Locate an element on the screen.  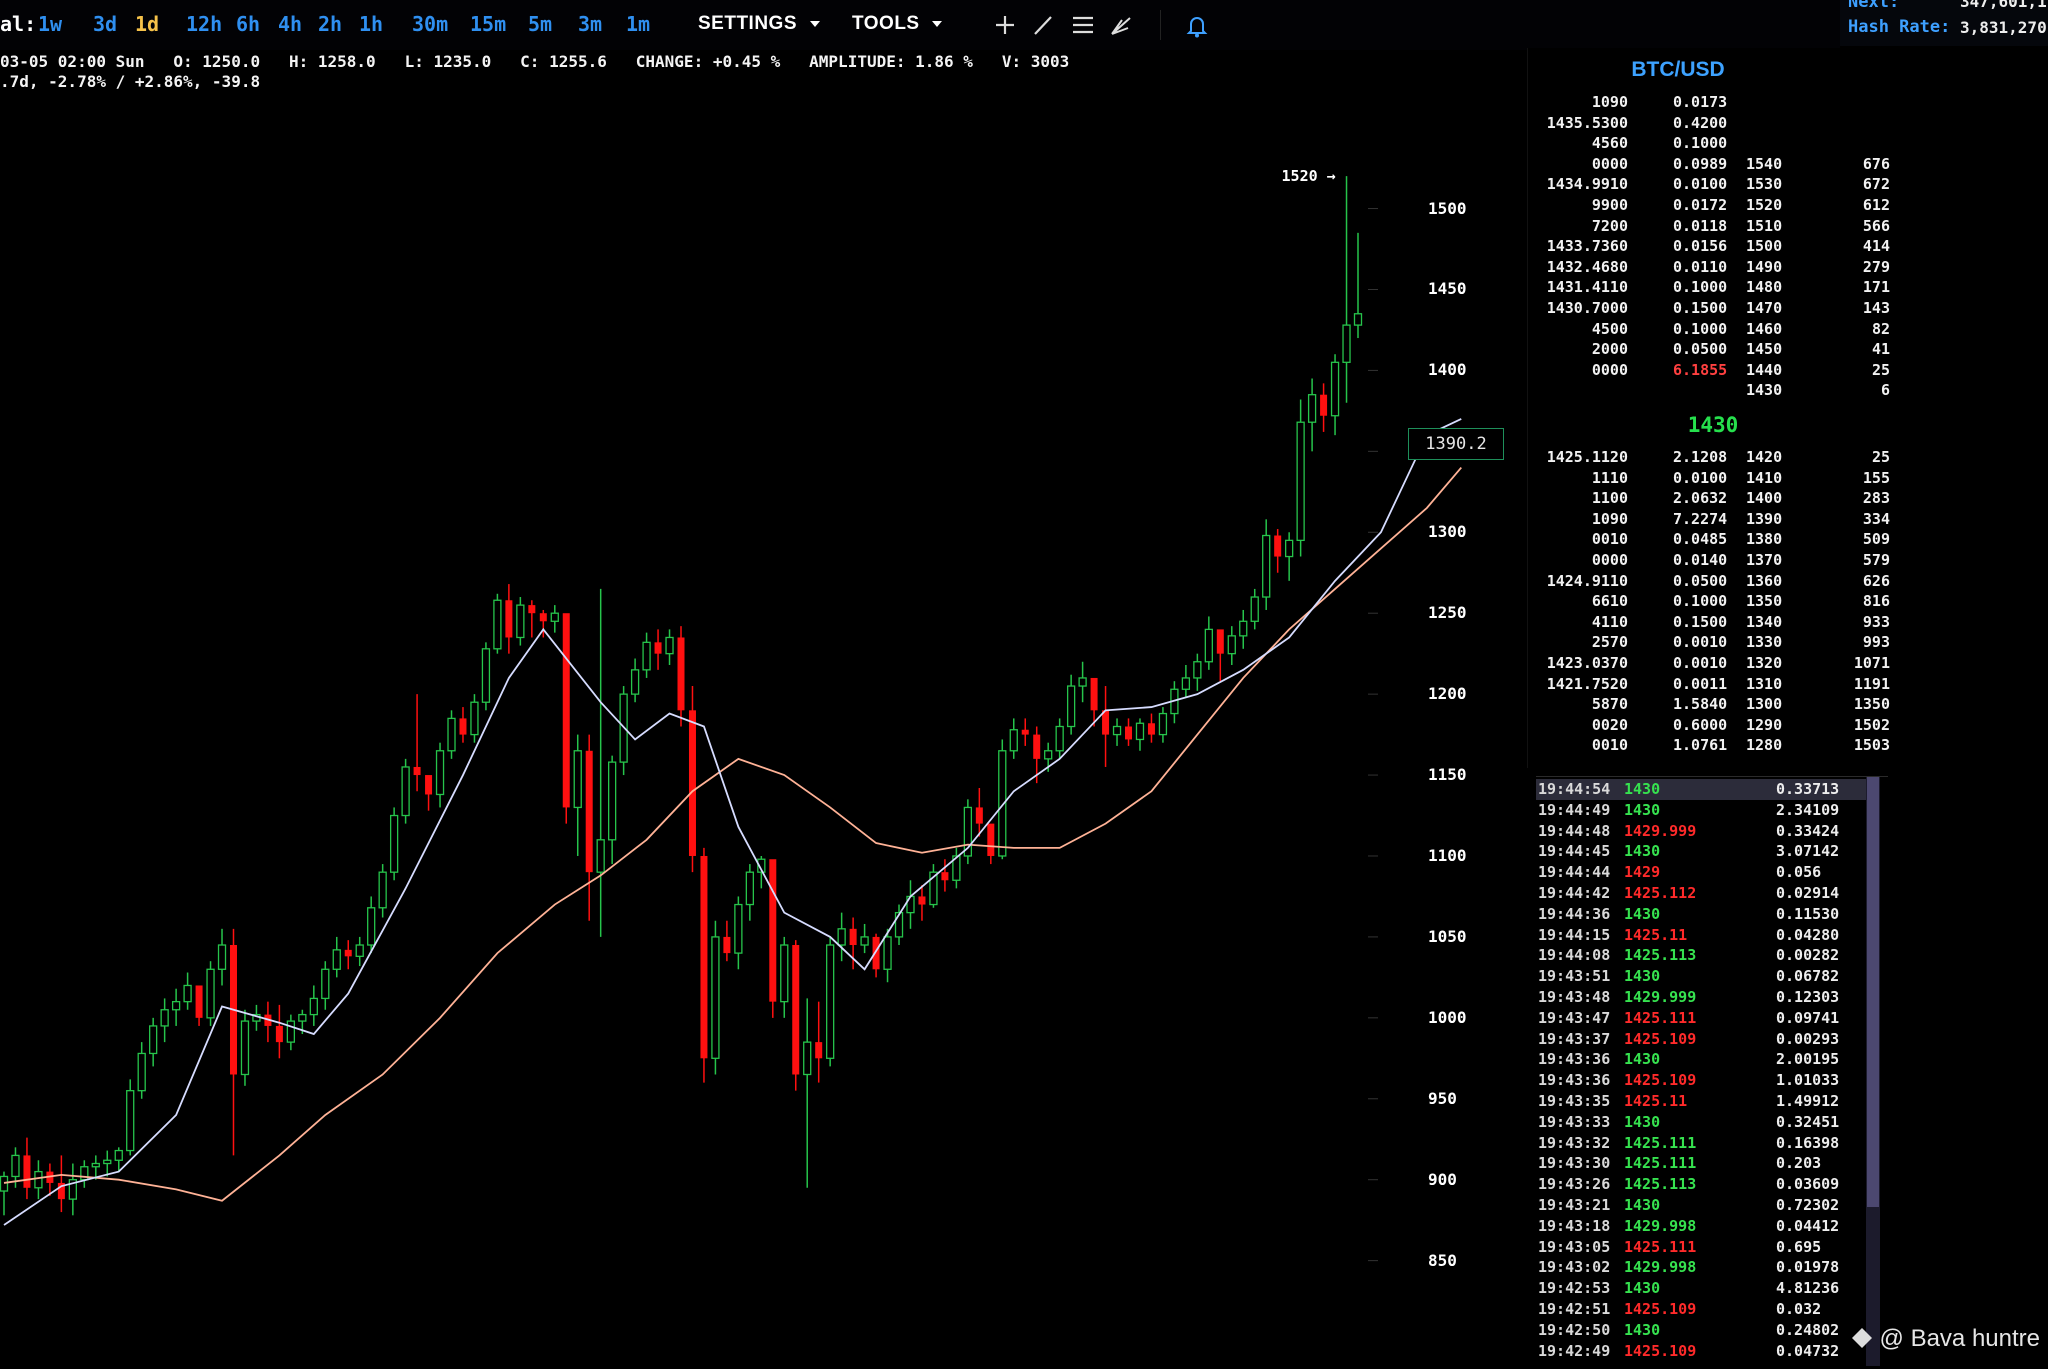
timeframe-30m: 30m is located at coordinates (430, 24).